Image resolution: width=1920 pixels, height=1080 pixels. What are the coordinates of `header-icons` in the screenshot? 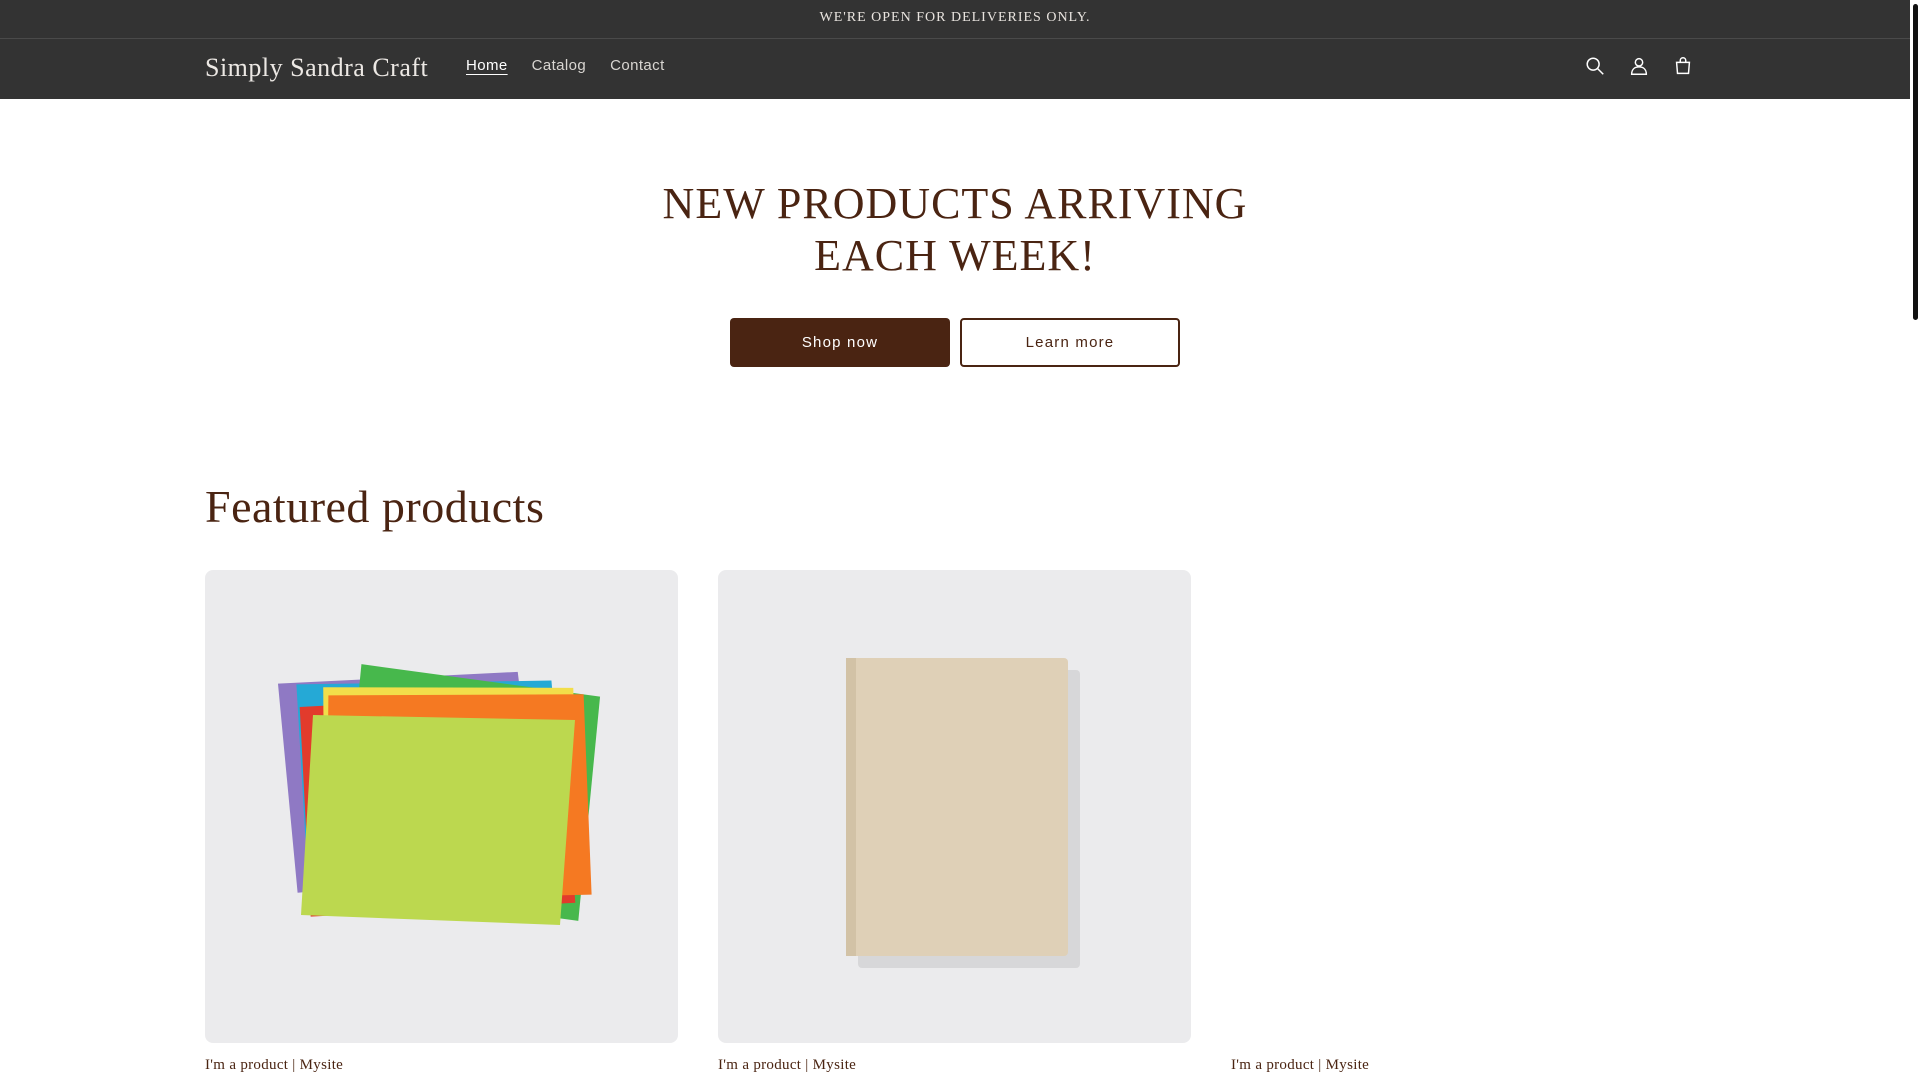 It's located at (1639, 66).